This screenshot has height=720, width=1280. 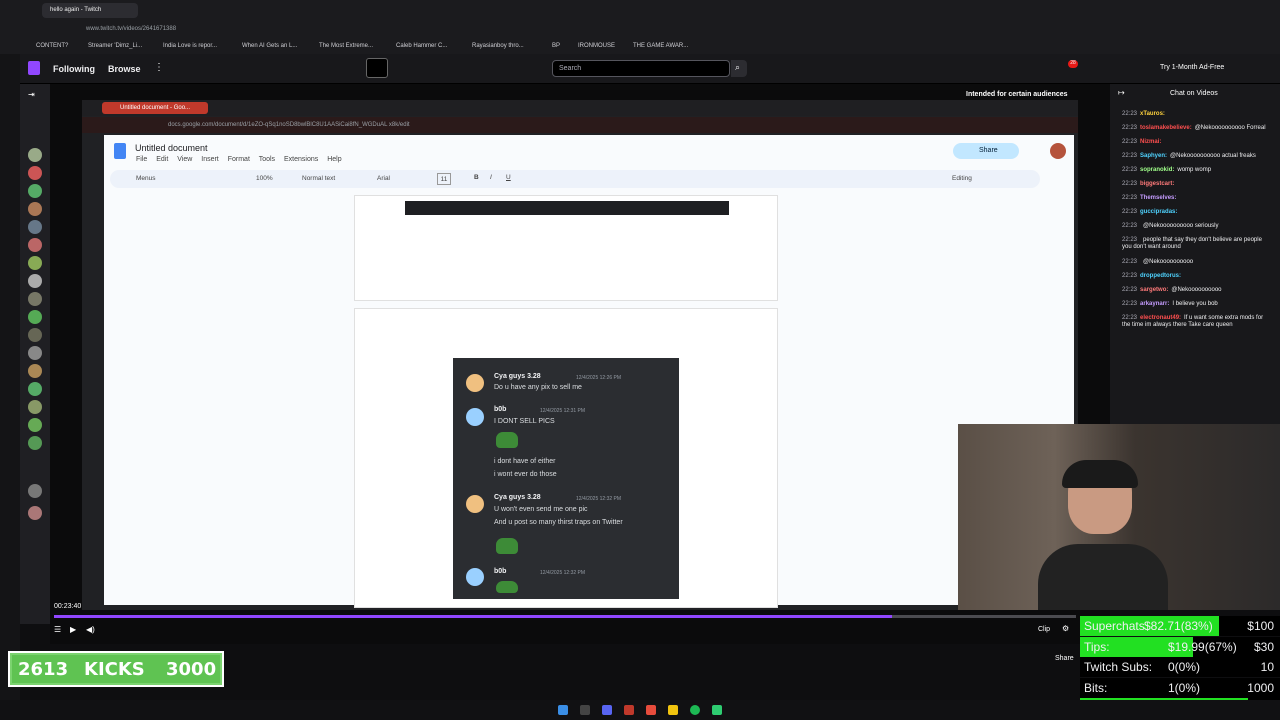 What do you see at coordinates (1158, 212) in the screenshot?
I see `chat-username: guccipradas:` at bounding box center [1158, 212].